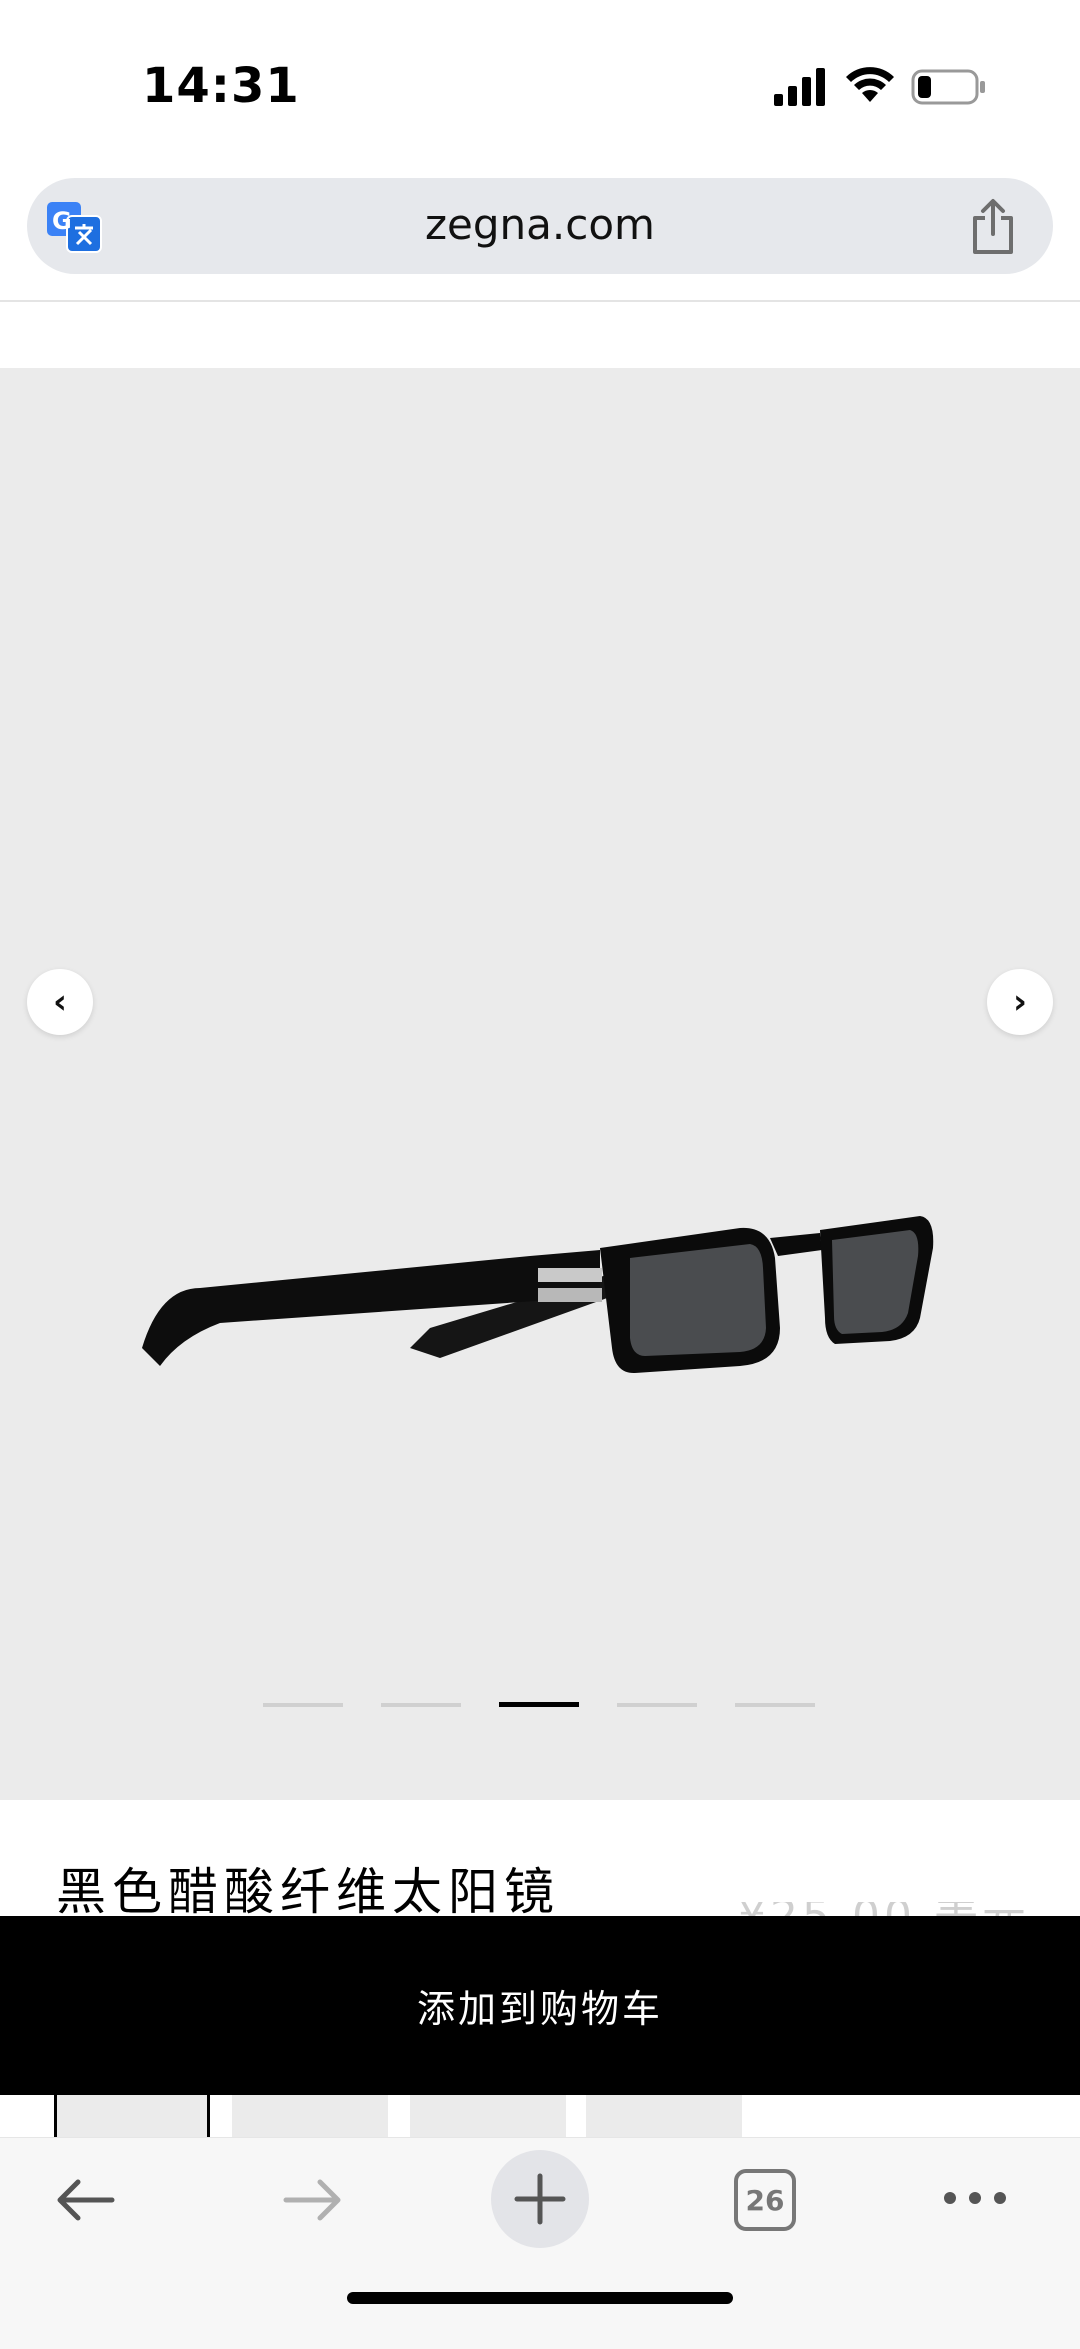  Describe the element at coordinates (948, 87) in the screenshot. I see `battery-icon` at that location.